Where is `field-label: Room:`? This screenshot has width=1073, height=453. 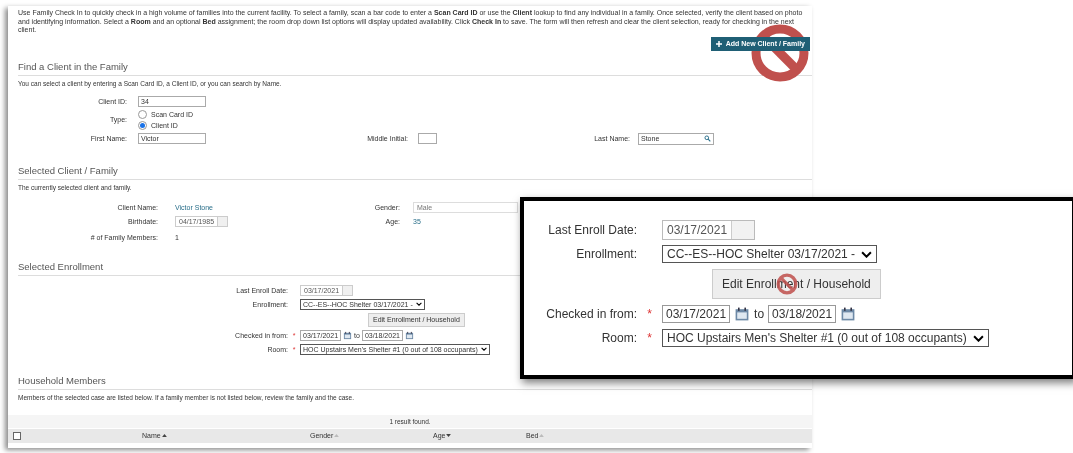
field-label: Room: is located at coordinates (618, 338).